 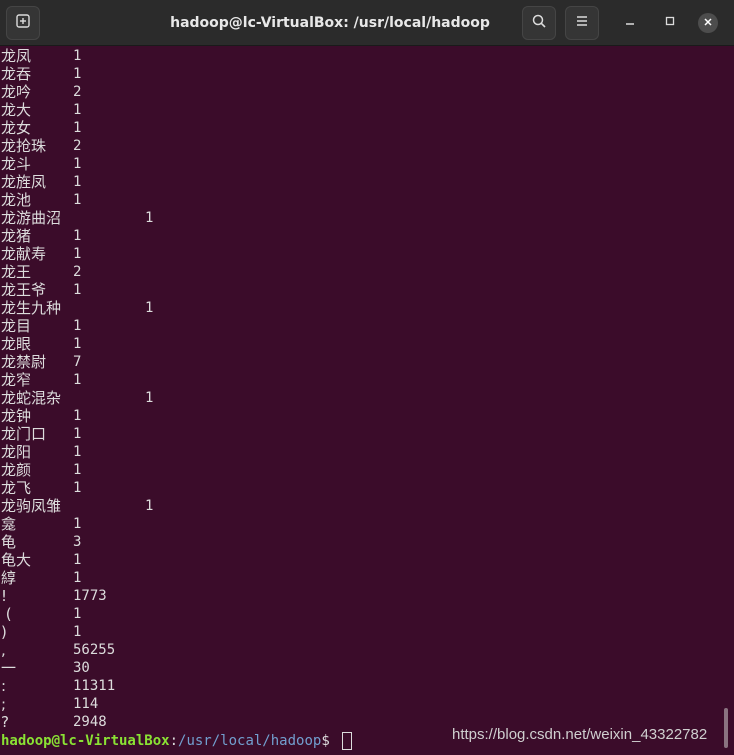 I want to click on output-word: 龙女, so click(x=16, y=128).